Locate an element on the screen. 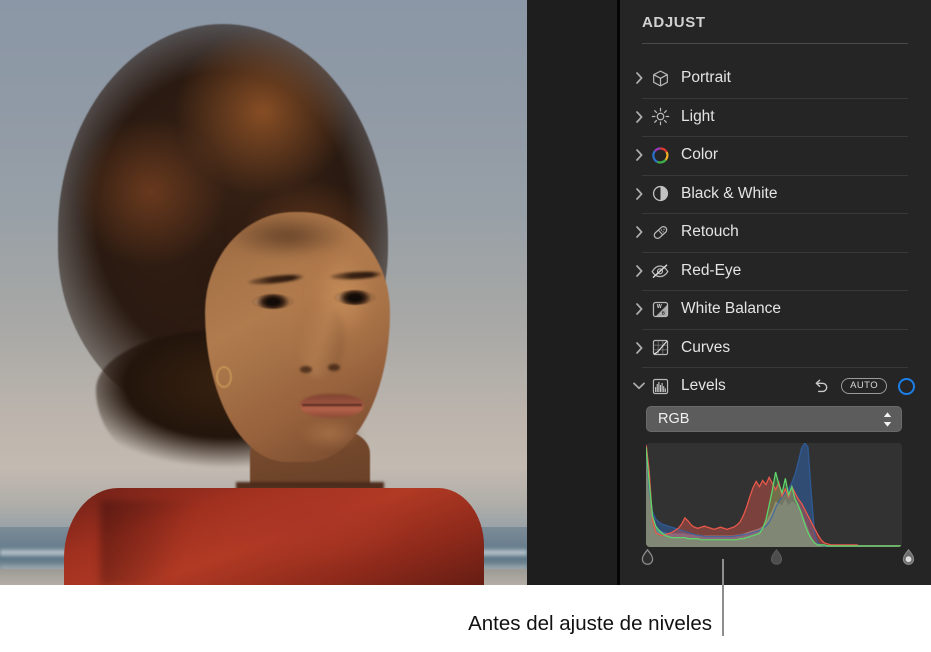  adjustment-label: Black & White is located at coordinates (729, 193).